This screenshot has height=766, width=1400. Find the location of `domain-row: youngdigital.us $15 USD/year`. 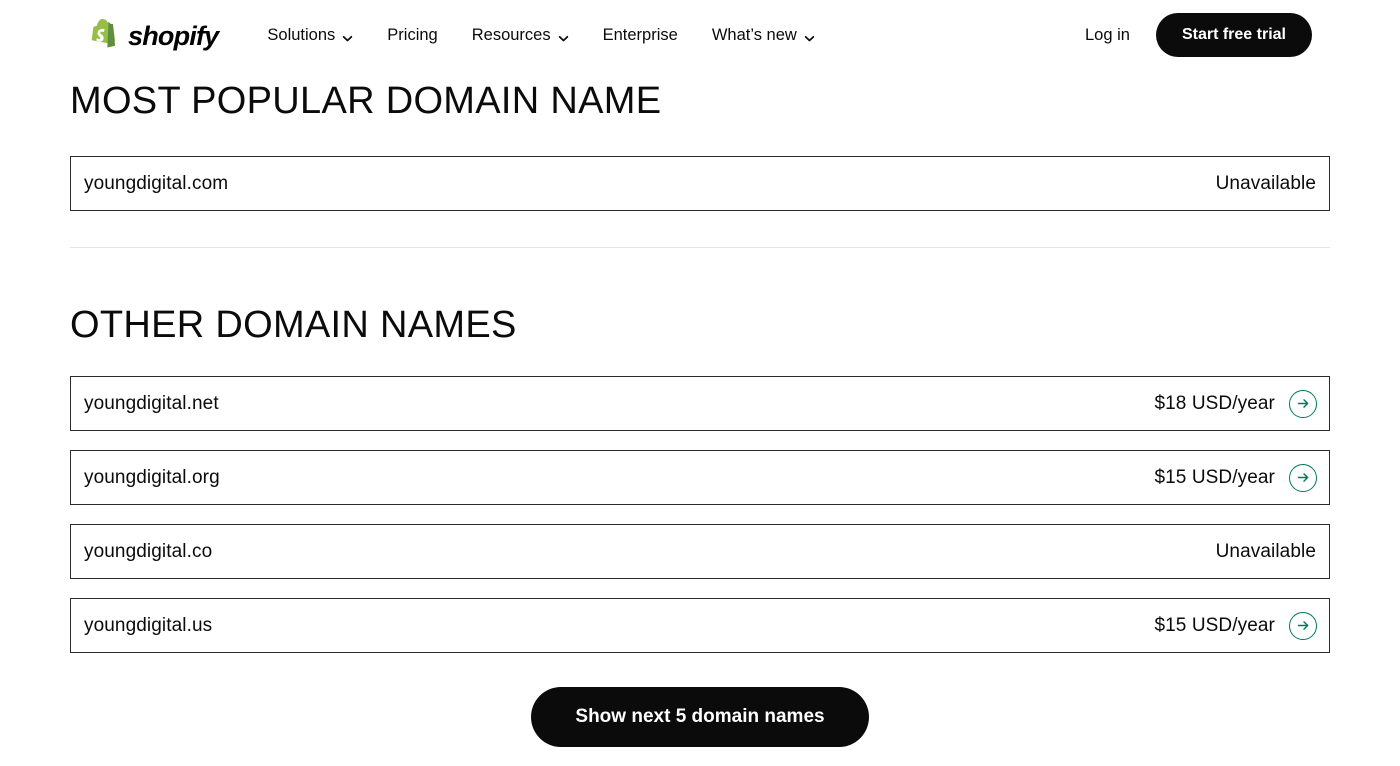

domain-row: youngdigital.us $15 USD/year is located at coordinates (700, 625).